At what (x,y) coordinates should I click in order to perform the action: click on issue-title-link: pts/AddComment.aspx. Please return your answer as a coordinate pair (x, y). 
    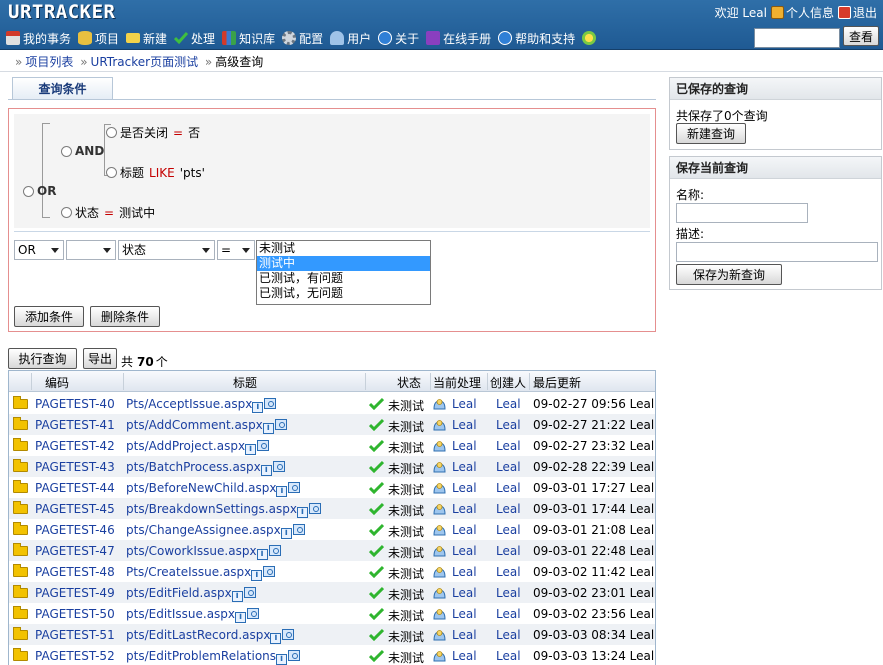
    Looking at the image, I should click on (194, 425).